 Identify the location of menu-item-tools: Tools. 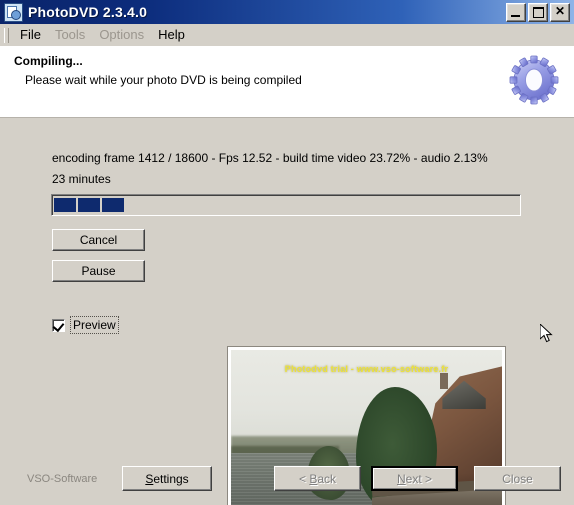
(70, 34).